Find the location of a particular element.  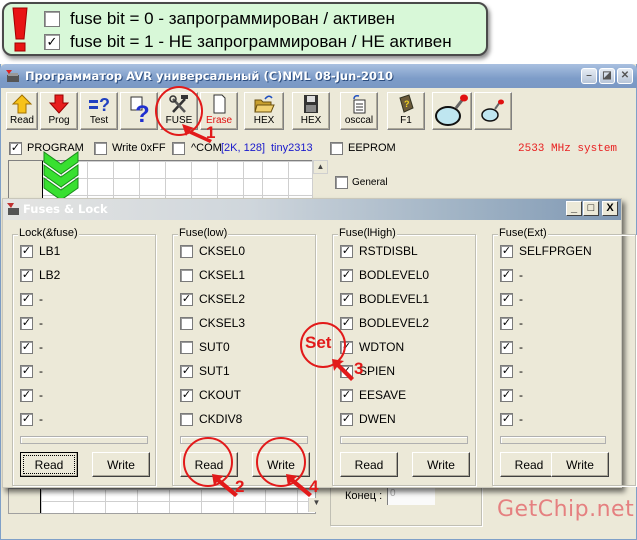

fuse-bit-fuse-ext-3: ✓ - is located at coordinates (511, 323).